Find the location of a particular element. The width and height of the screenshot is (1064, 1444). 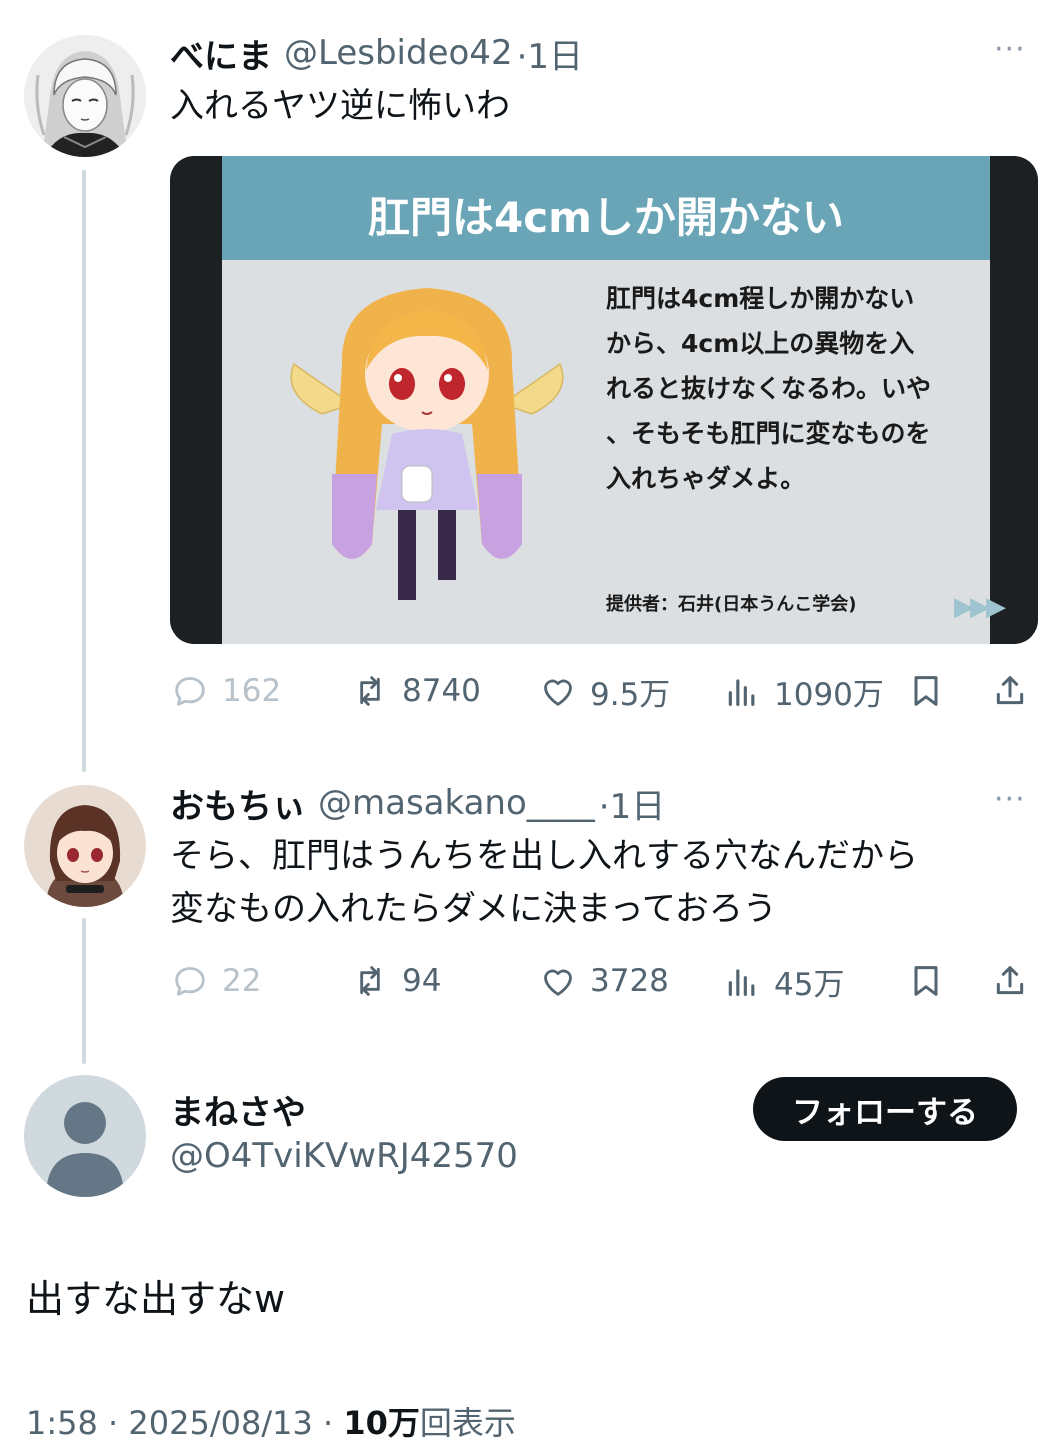

tweet-time: 1:58 is located at coordinates (62, 1423).